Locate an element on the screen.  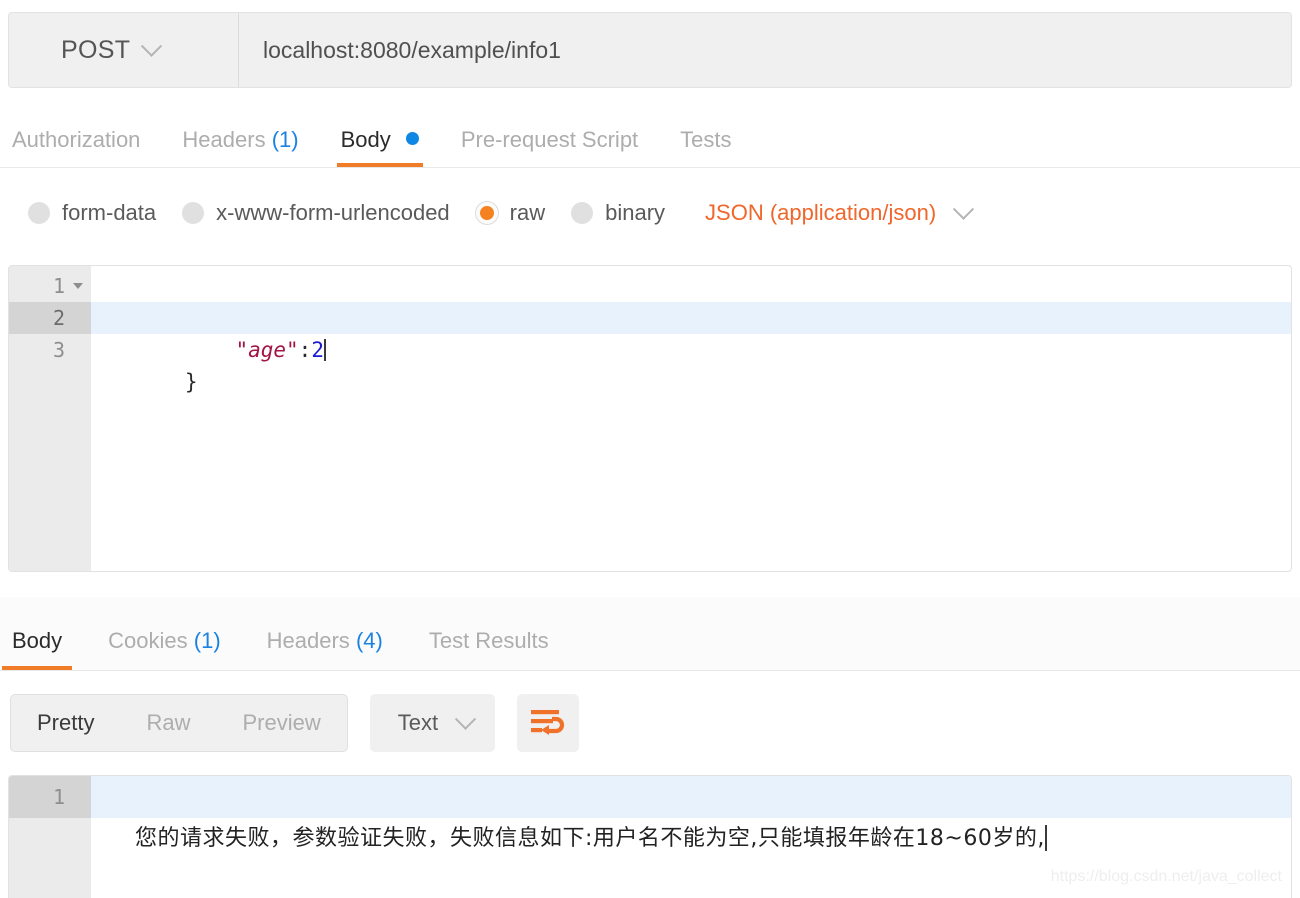
response-tab-cookies: Cookies (1) is located at coordinates (164, 649).